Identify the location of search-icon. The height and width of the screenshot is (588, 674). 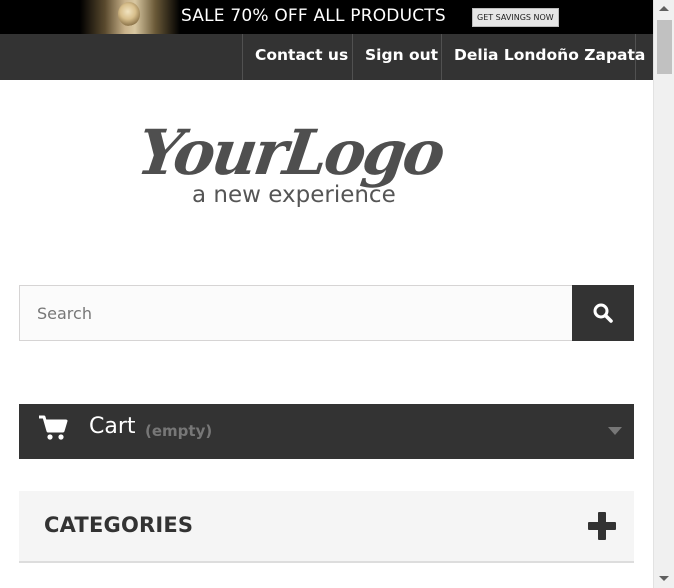
(603, 313).